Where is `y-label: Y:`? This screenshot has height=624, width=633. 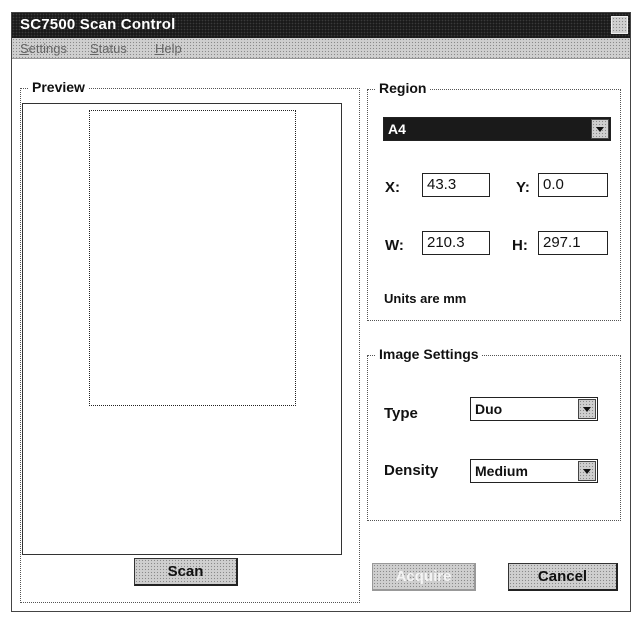 y-label: Y: is located at coordinates (523, 187).